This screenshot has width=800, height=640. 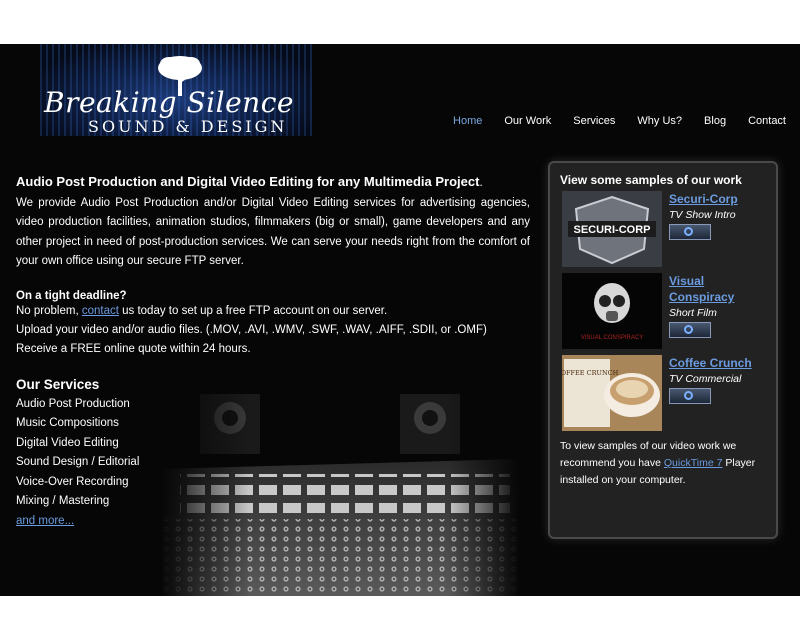 What do you see at coordinates (719, 199) in the screenshot?
I see `sample-title-securi-corp: Securi-Corp` at bounding box center [719, 199].